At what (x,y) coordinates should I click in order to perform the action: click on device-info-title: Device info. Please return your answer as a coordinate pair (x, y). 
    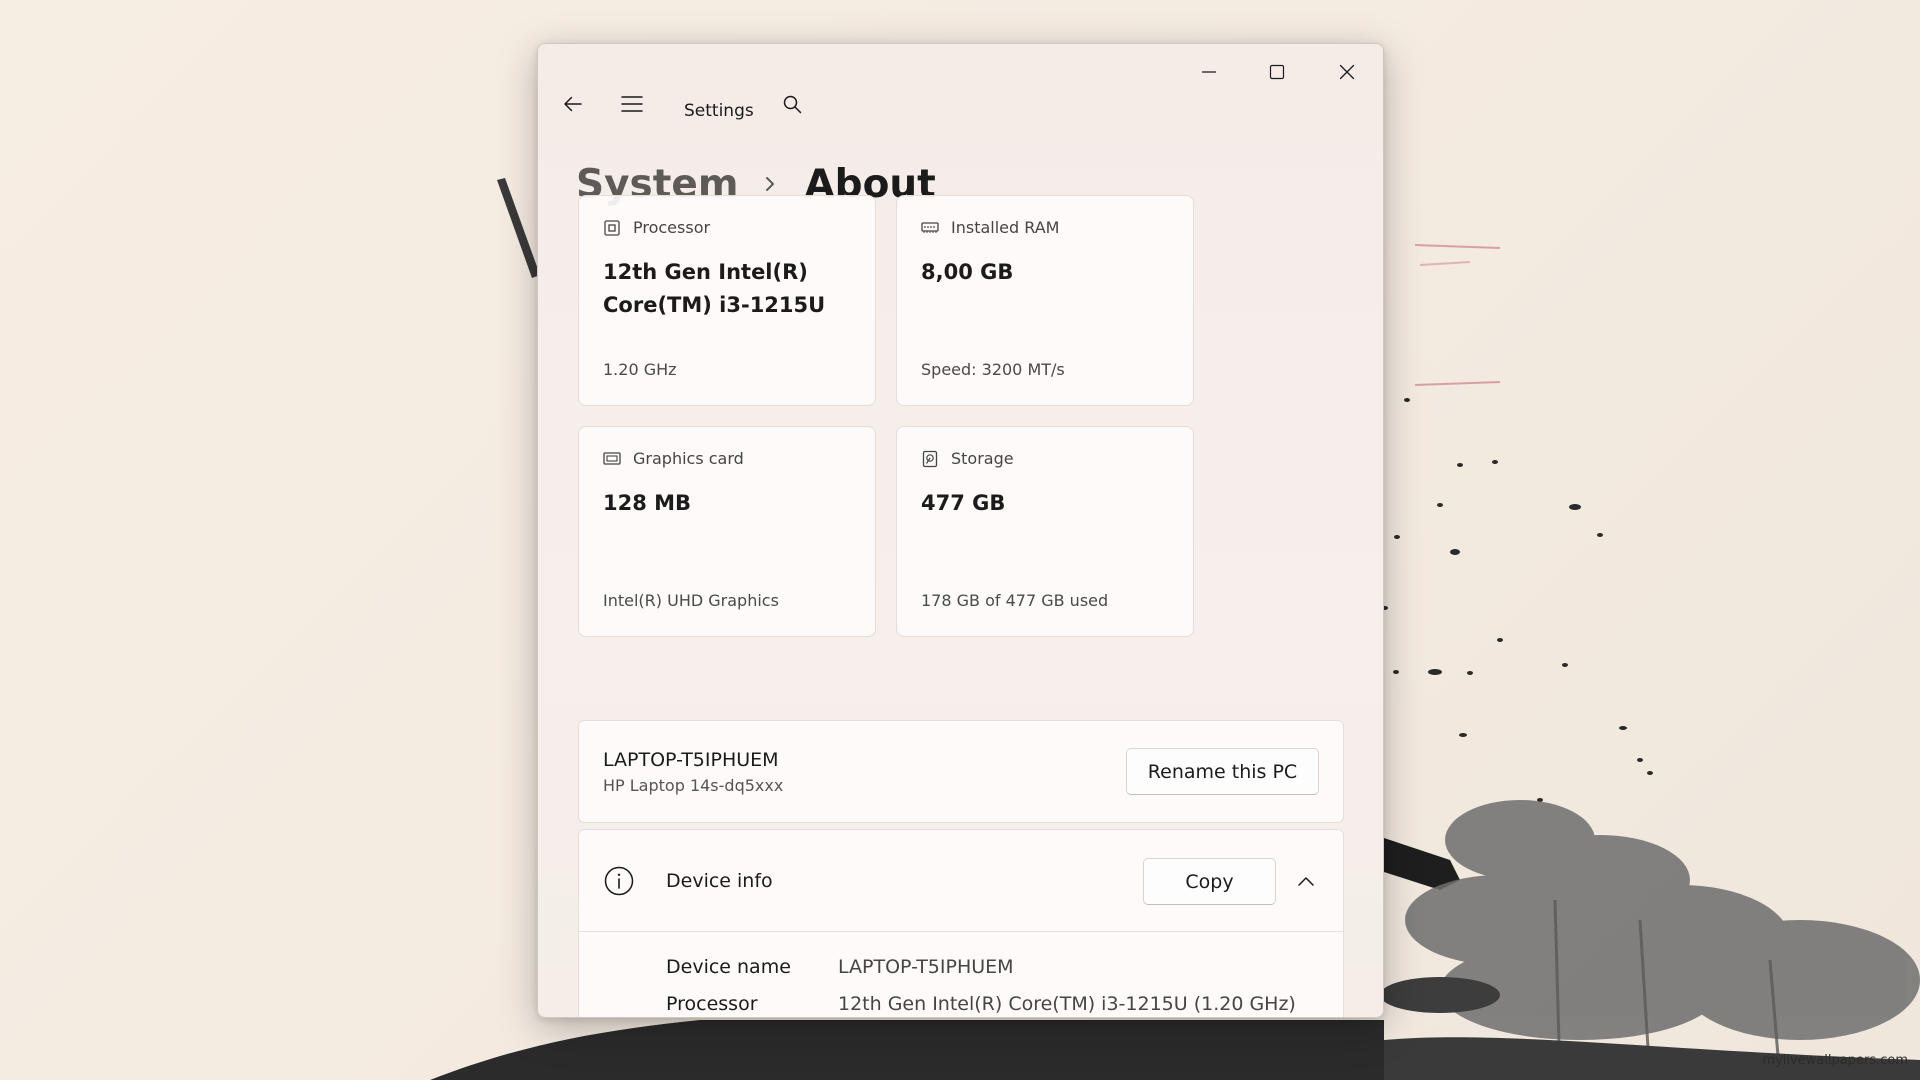
    Looking at the image, I should click on (719, 881).